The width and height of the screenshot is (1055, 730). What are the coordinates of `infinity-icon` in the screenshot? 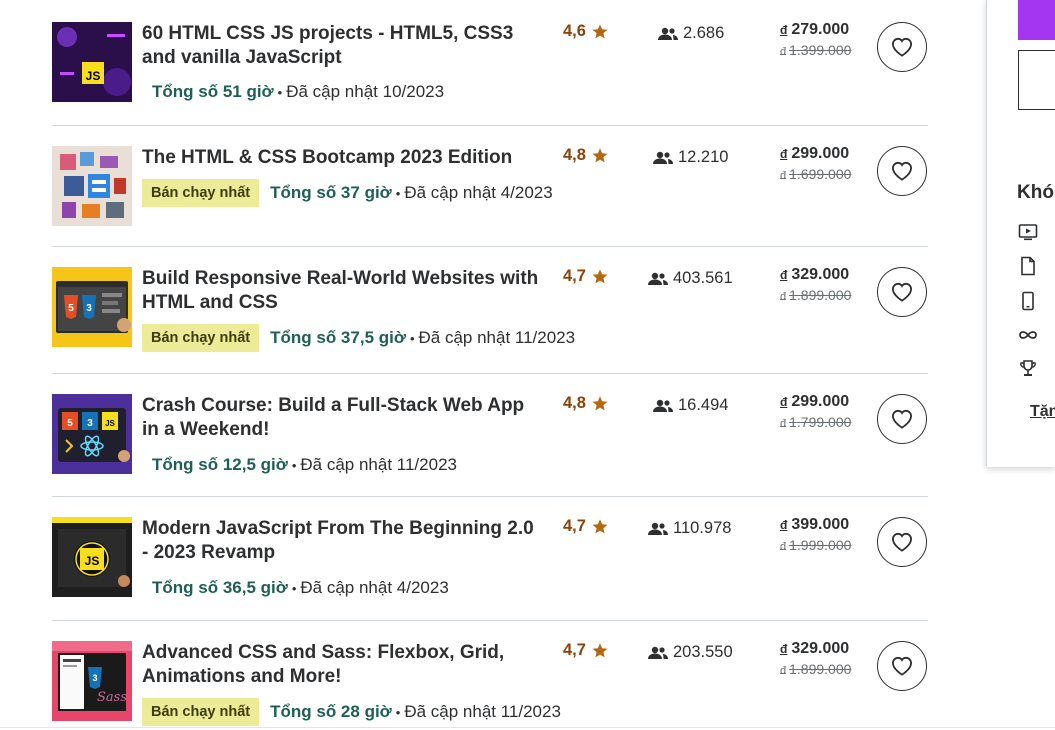 It's located at (1028, 335).